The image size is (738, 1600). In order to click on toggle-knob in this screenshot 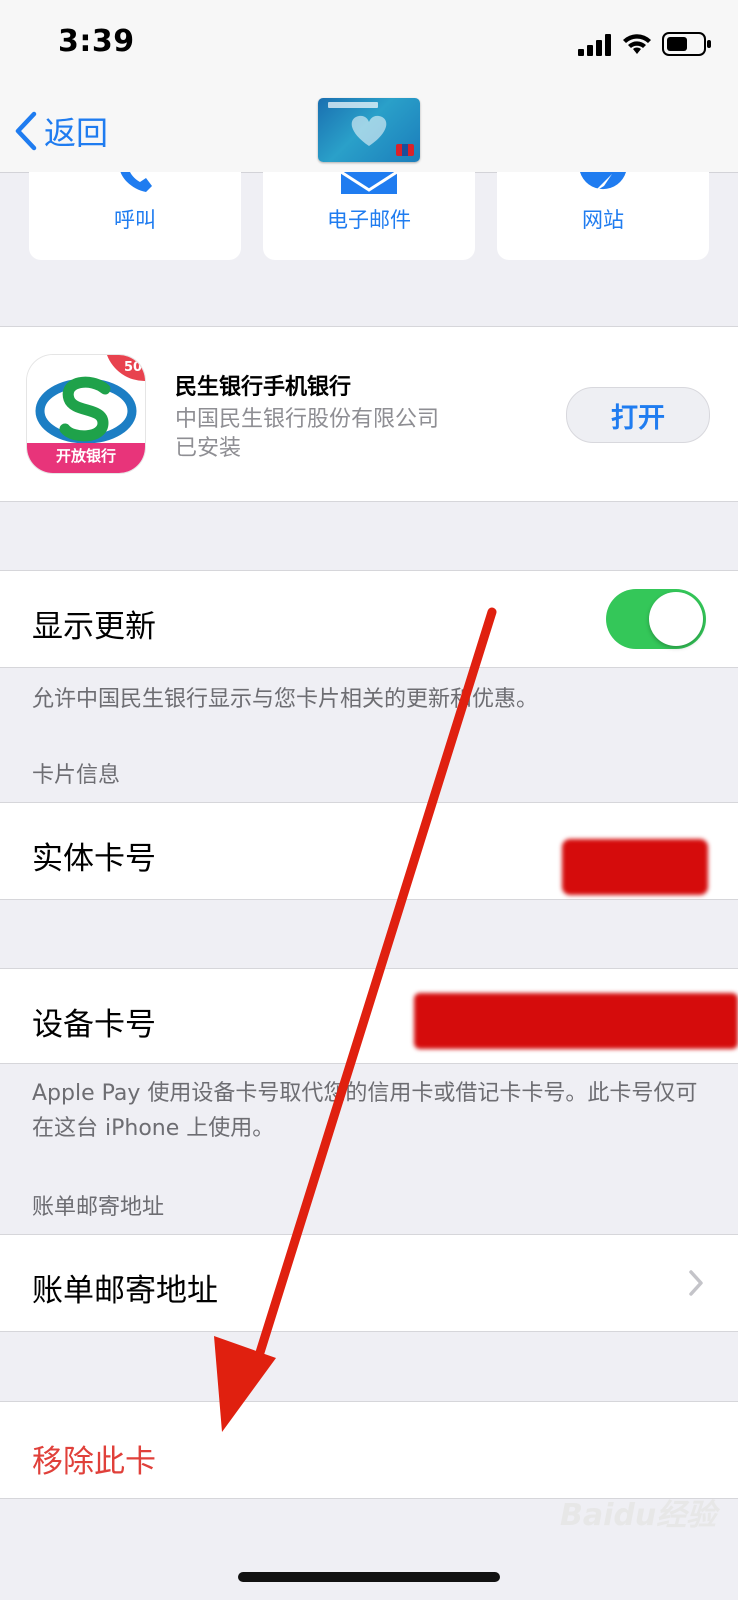, I will do `click(676, 619)`.